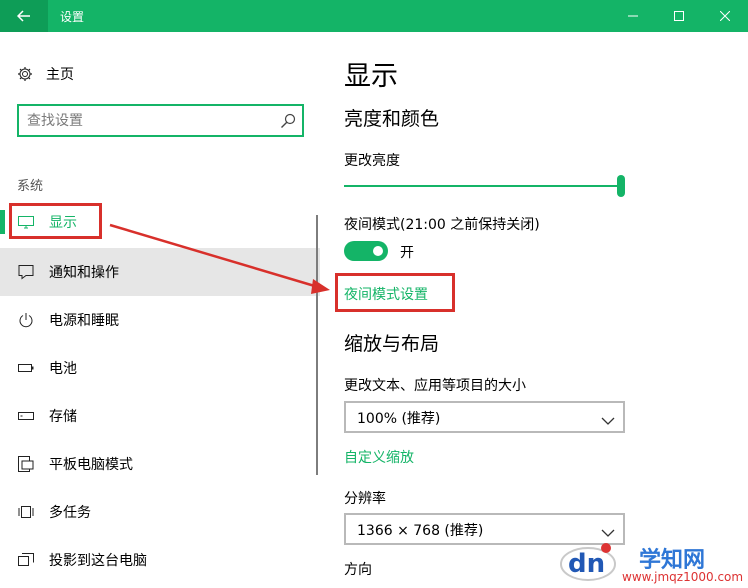 The width and height of the screenshot is (748, 588). Describe the element at coordinates (219, 258) in the screenshot. I see `annotation-arrow` at that location.